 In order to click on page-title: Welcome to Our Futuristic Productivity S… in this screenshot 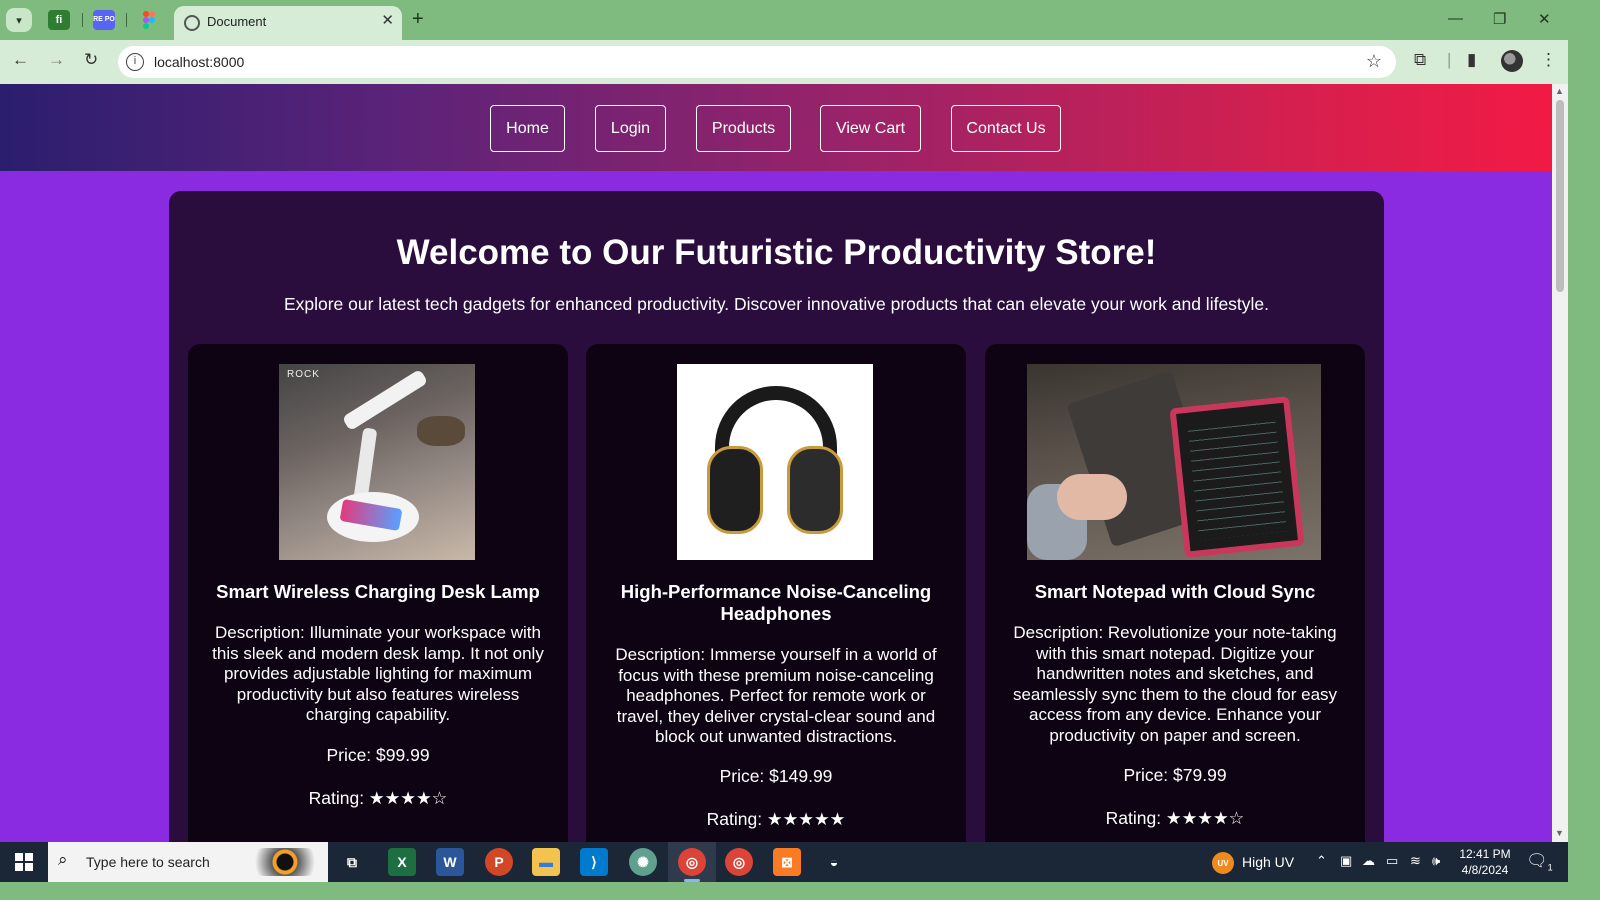, I will do `click(776, 252)`.